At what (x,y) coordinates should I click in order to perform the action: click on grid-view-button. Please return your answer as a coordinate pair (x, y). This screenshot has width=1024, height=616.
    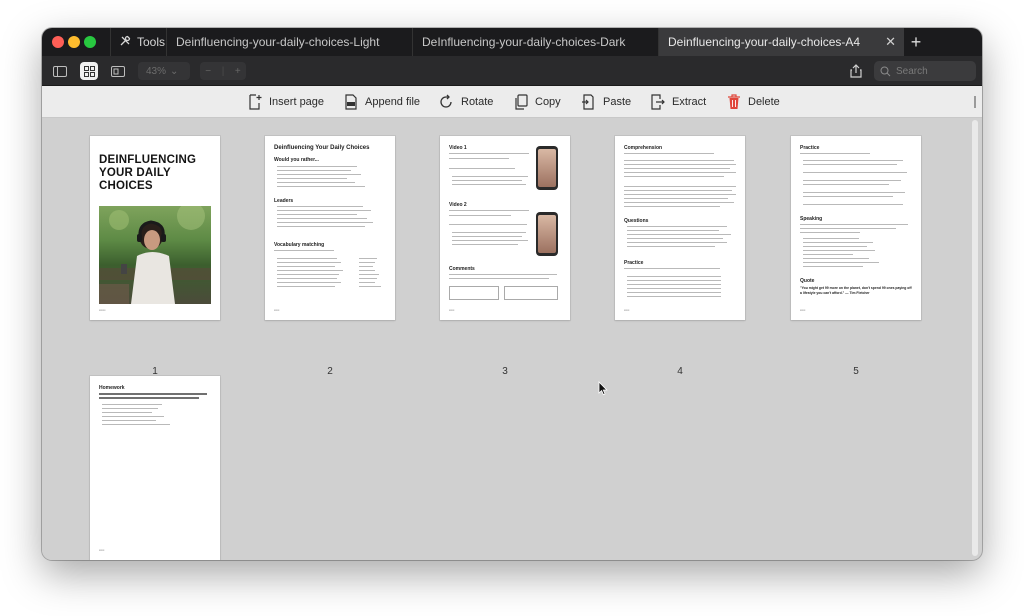
    Looking at the image, I should click on (89, 71).